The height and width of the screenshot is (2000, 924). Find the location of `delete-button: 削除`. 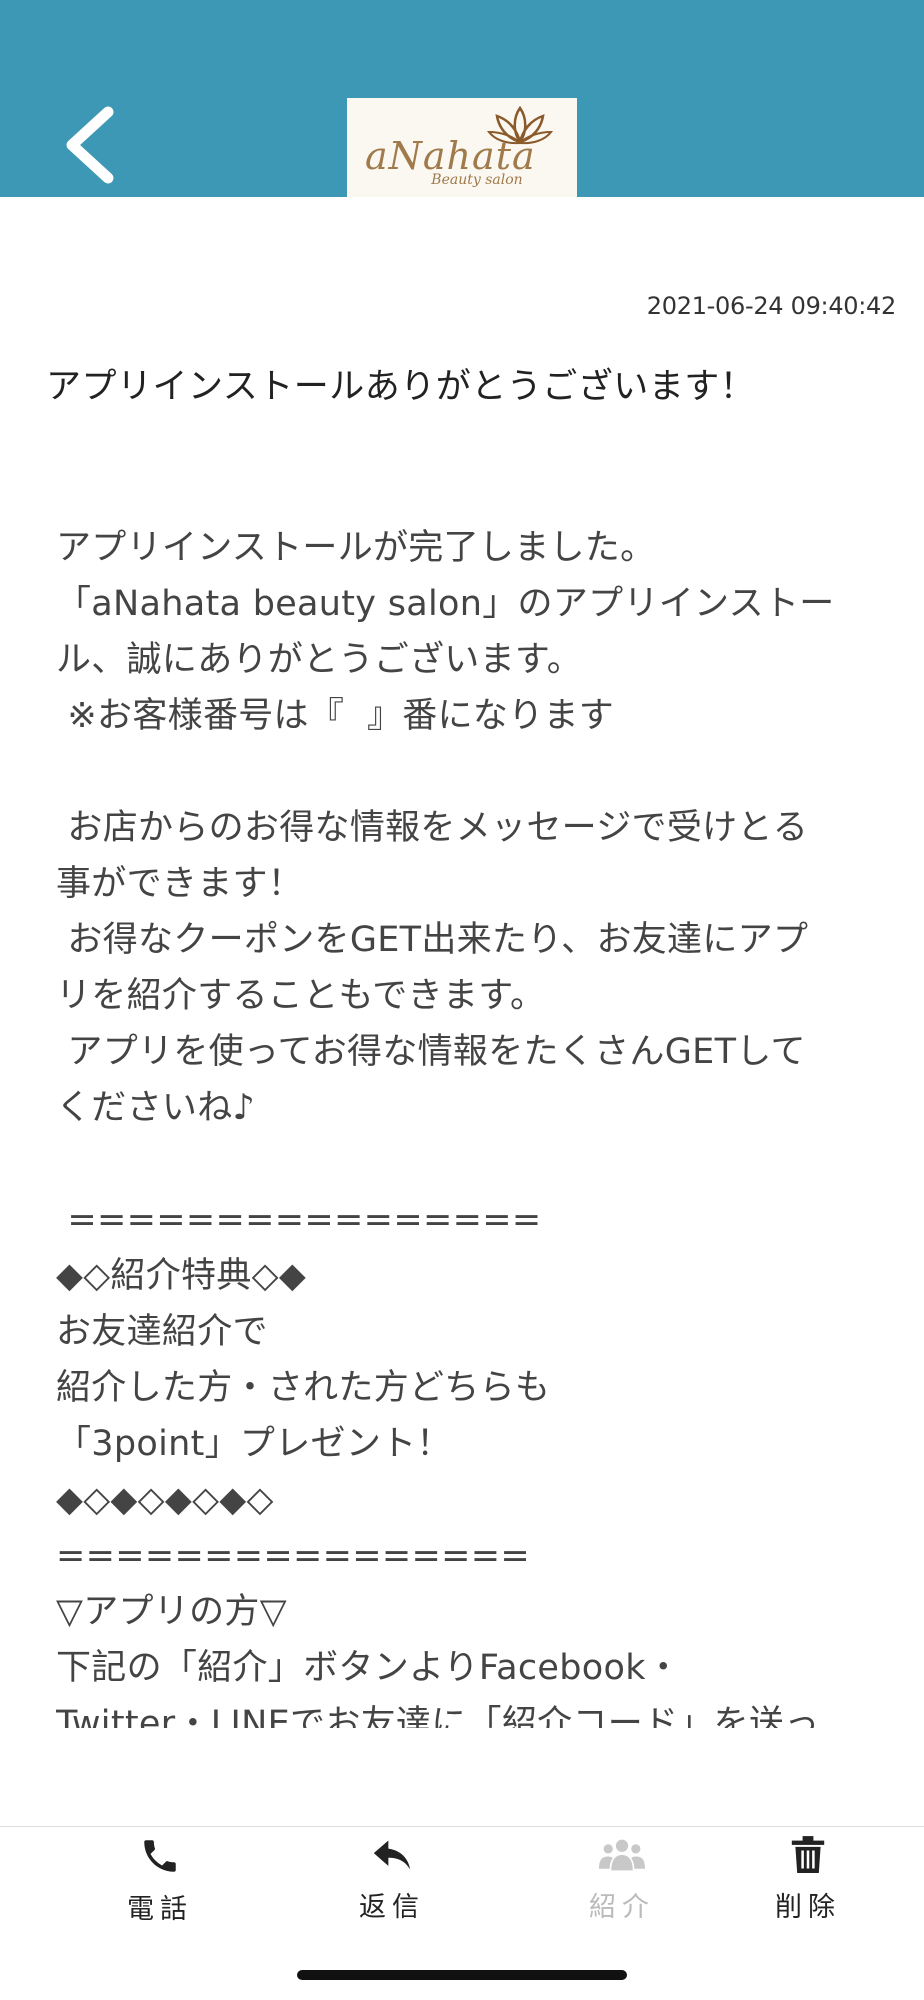

delete-button: 削除 is located at coordinates (808, 1890).